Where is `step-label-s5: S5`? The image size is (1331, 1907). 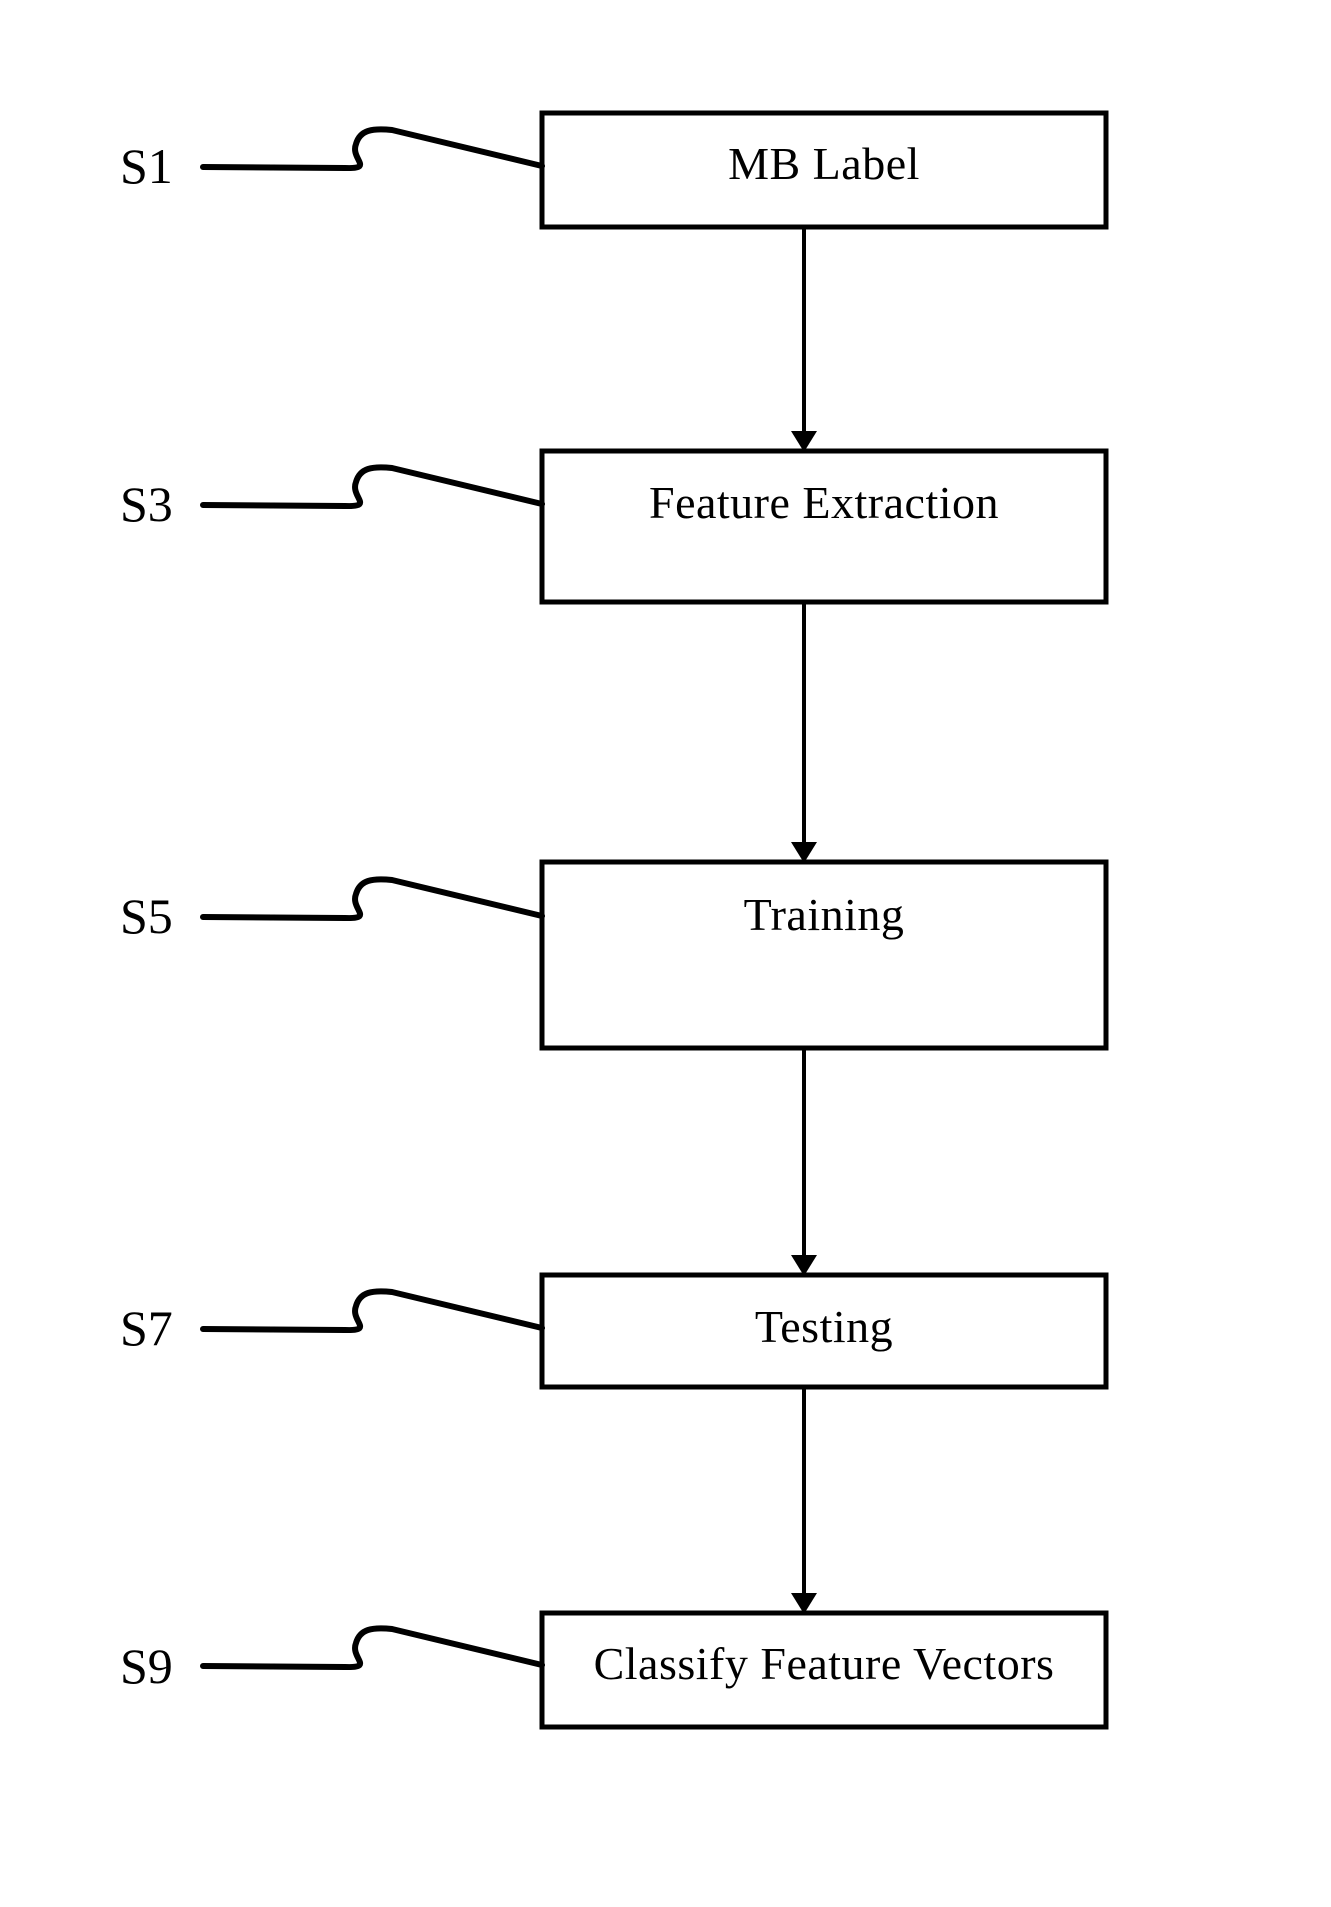
step-label-s5: S5 is located at coordinates (146, 916).